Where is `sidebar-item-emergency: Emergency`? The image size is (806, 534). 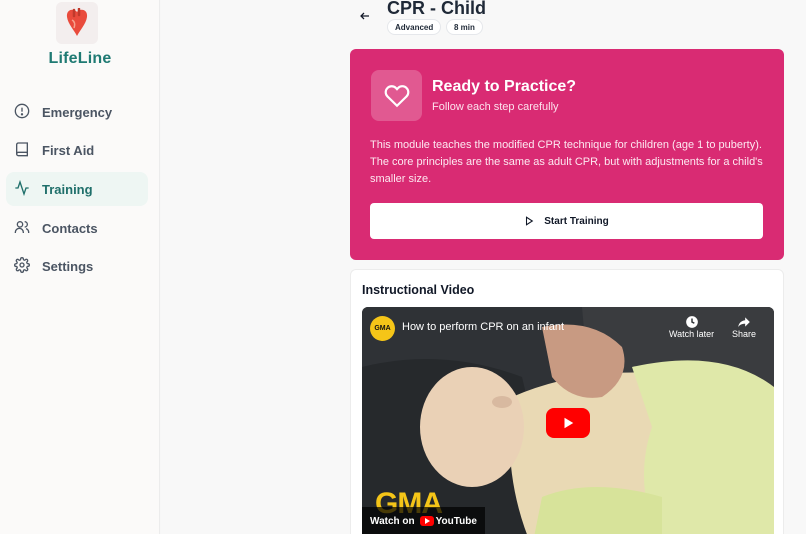
sidebar-item-emergency: Emergency is located at coordinates (77, 112).